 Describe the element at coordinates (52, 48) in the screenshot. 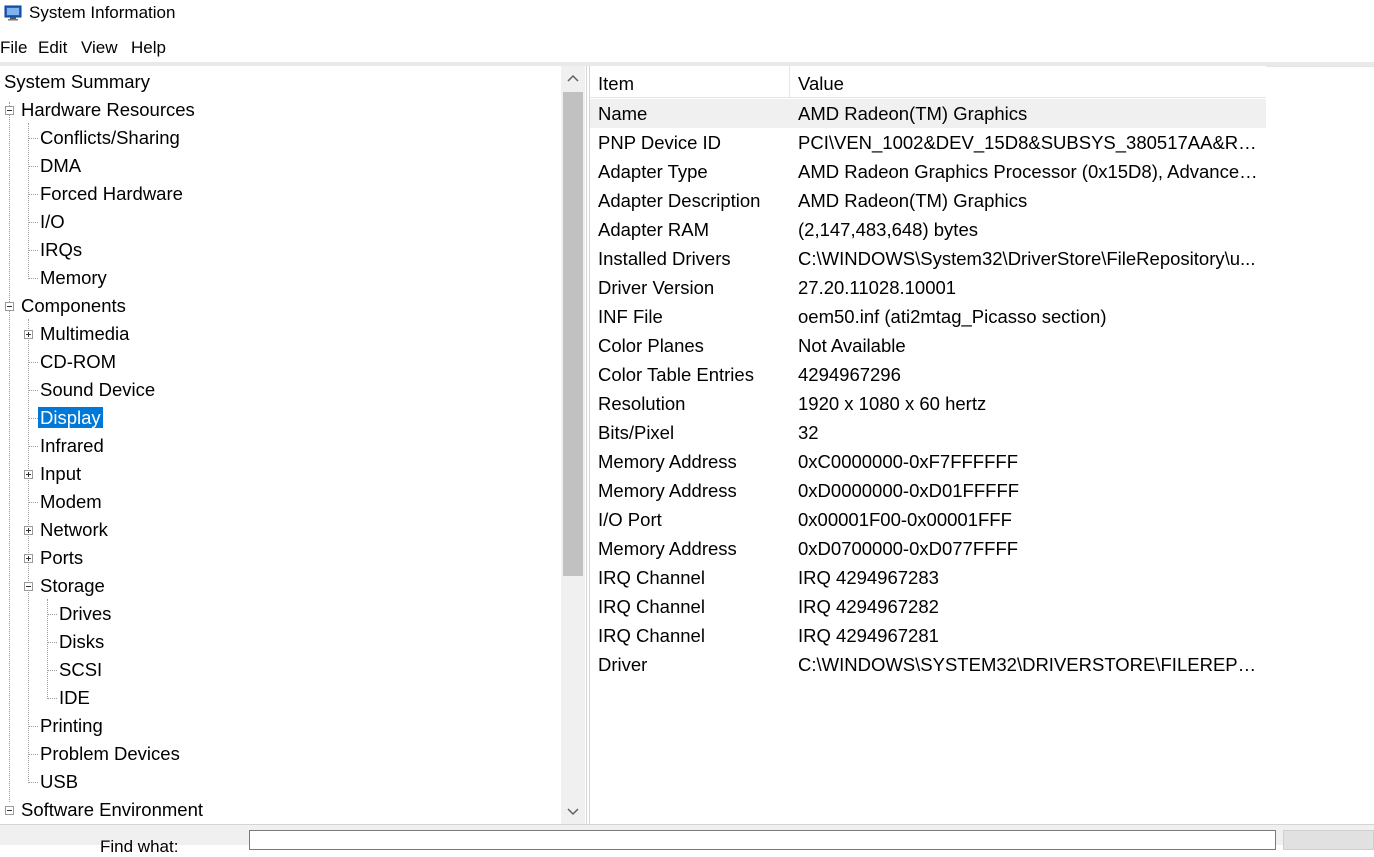

I see `menu-edit: Edit` at that location.